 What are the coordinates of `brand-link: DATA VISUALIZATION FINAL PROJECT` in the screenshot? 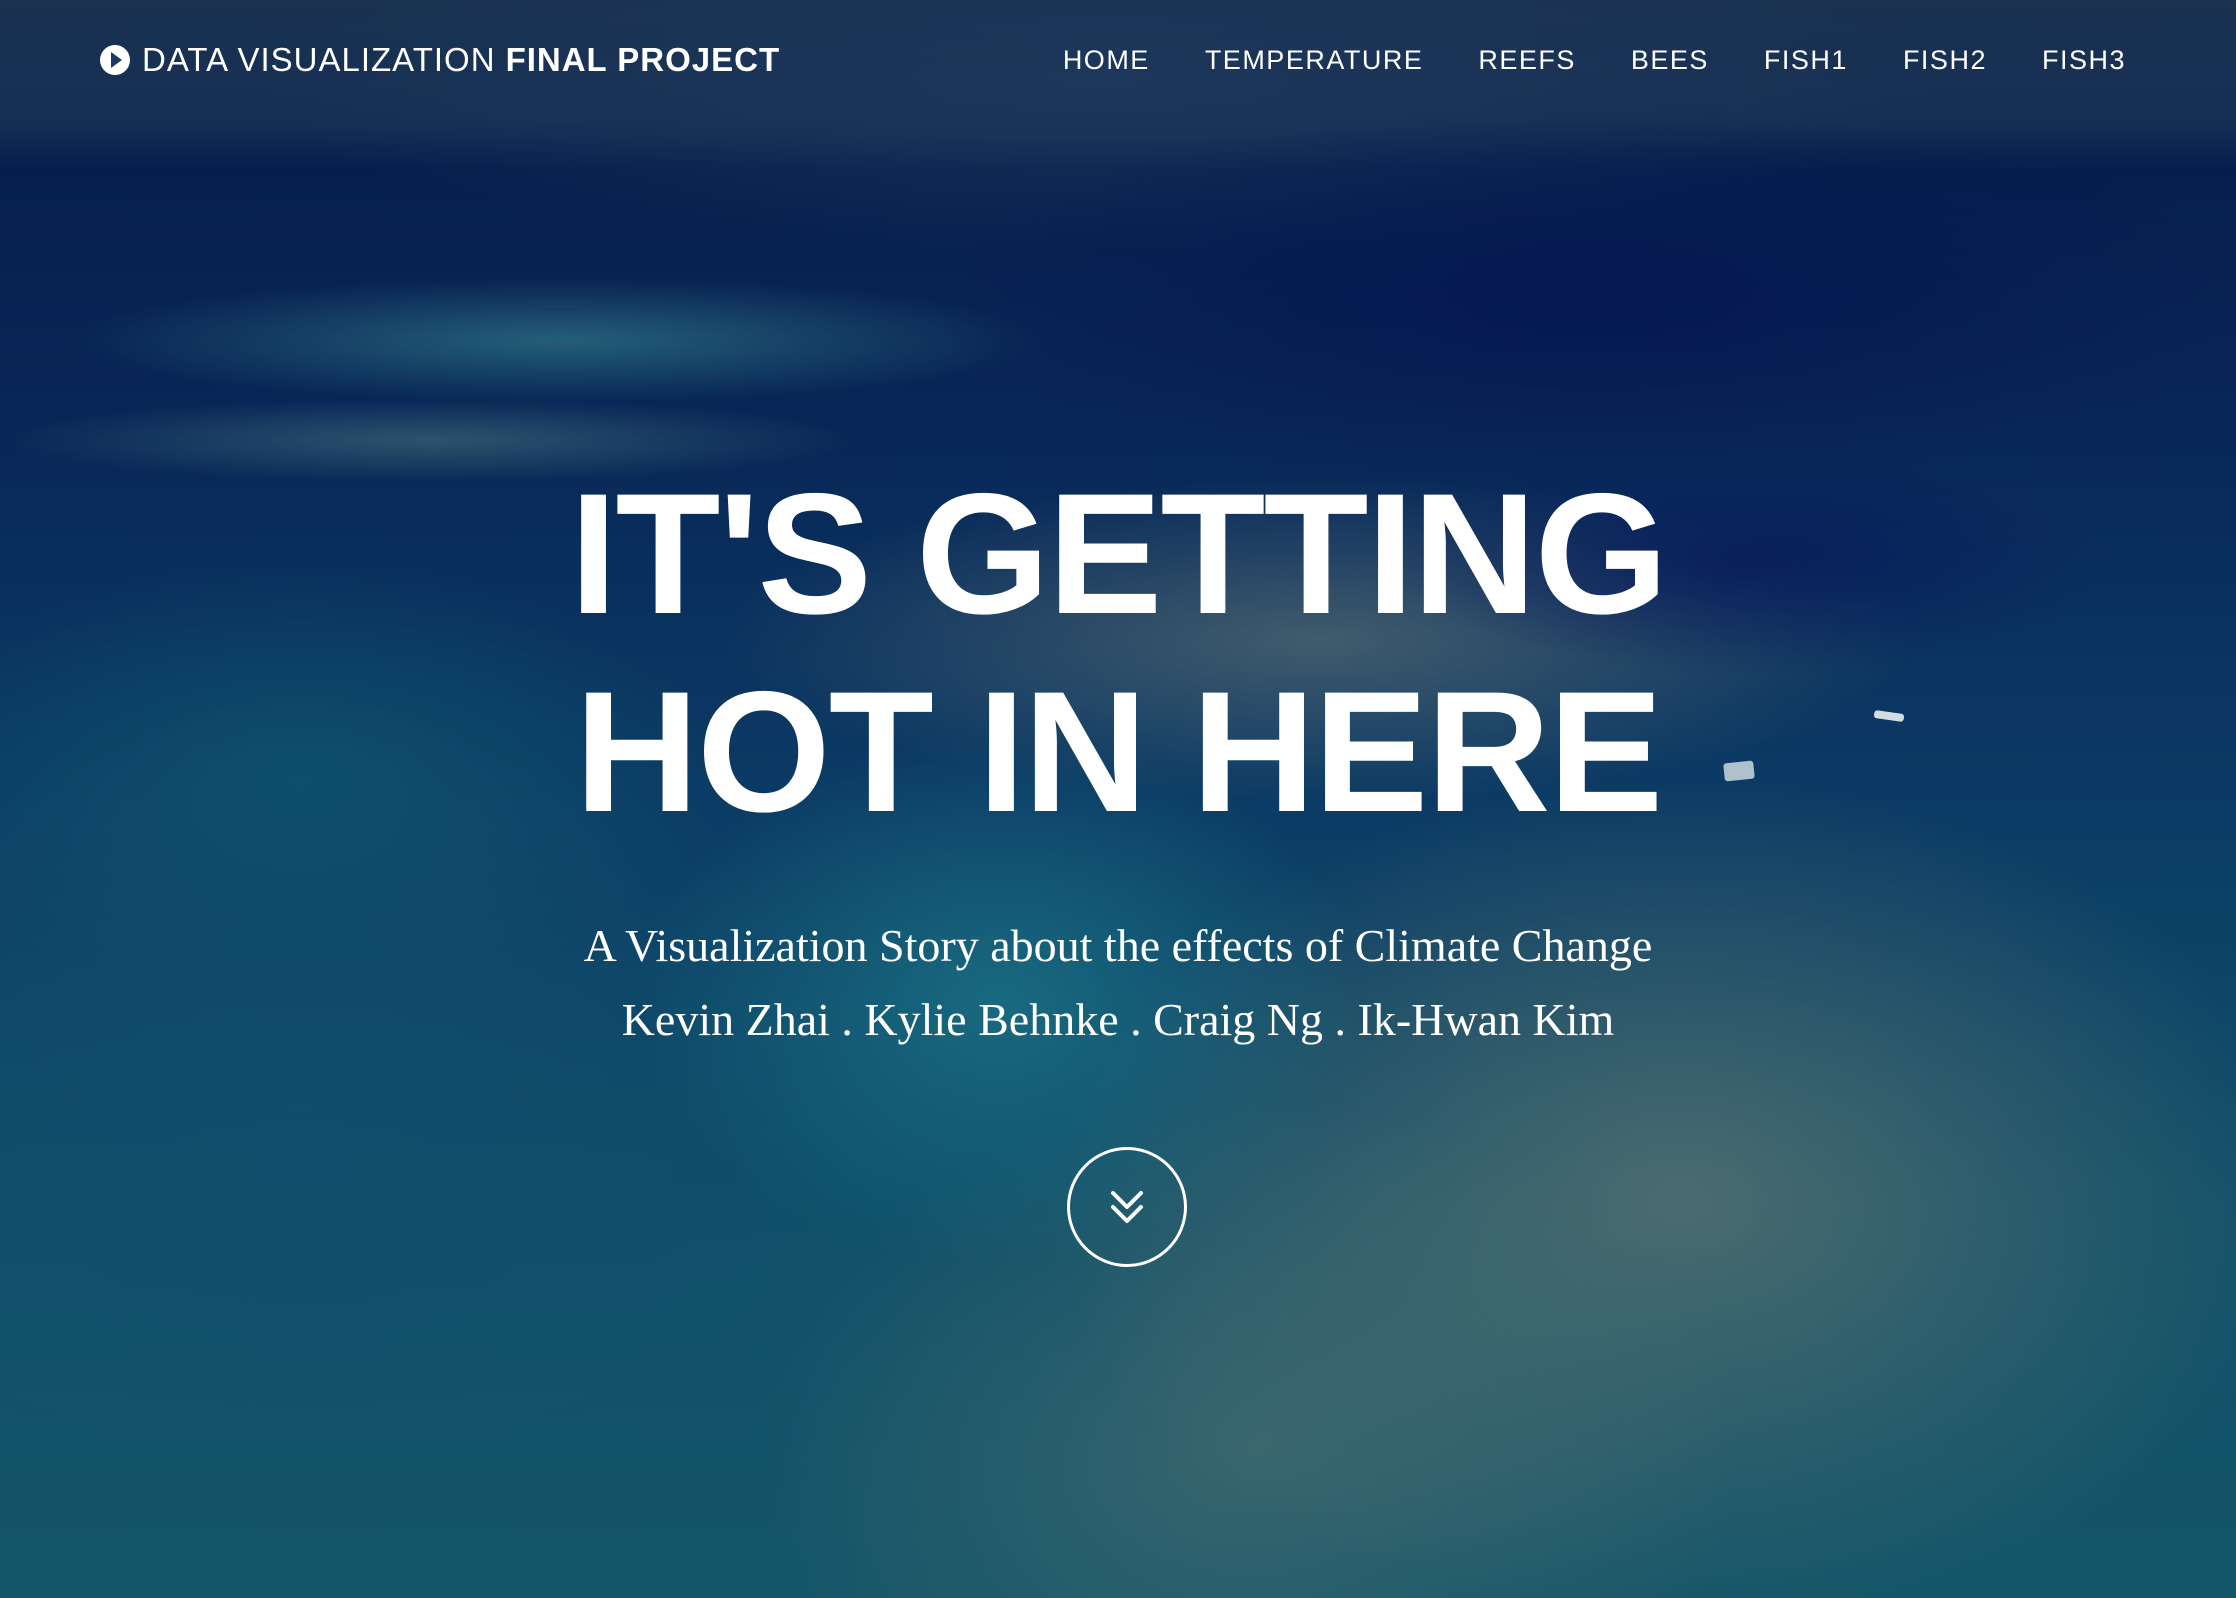 It's located at (440, 60).